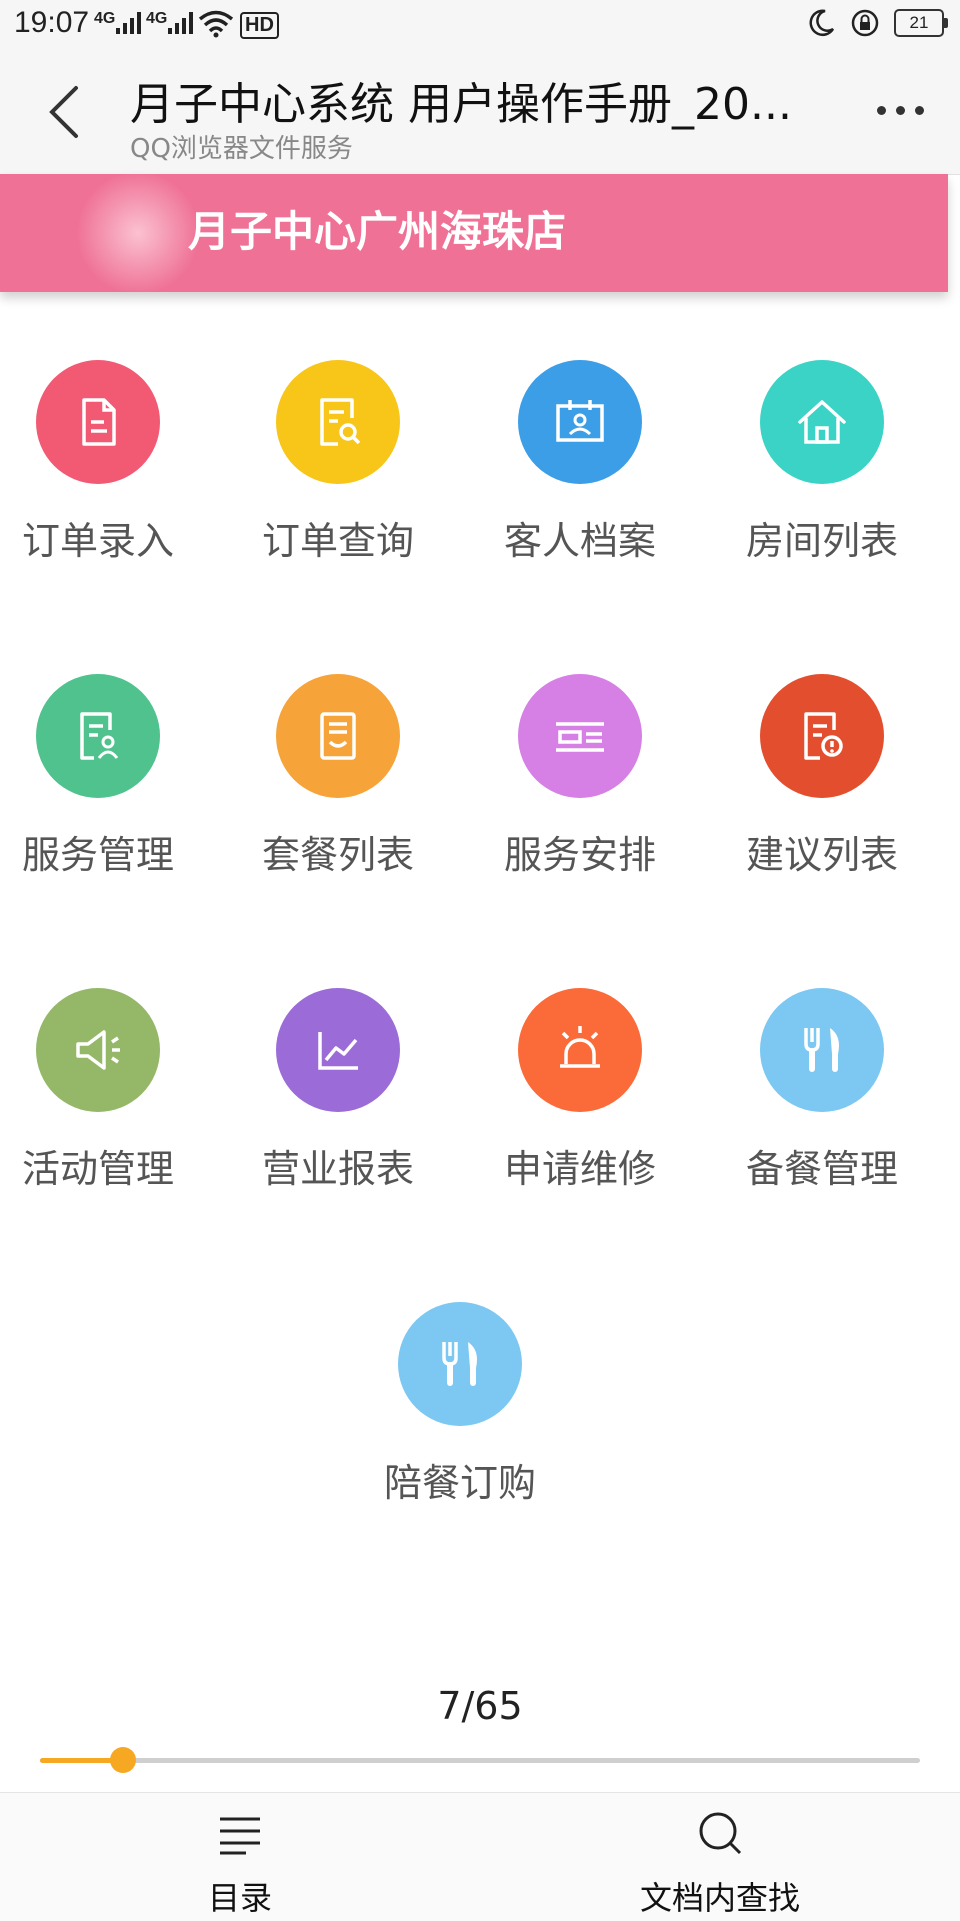 This screenshot has height=1921, width=960. I want to click on menu-item-label: 活动管理, so click(97, 1169).